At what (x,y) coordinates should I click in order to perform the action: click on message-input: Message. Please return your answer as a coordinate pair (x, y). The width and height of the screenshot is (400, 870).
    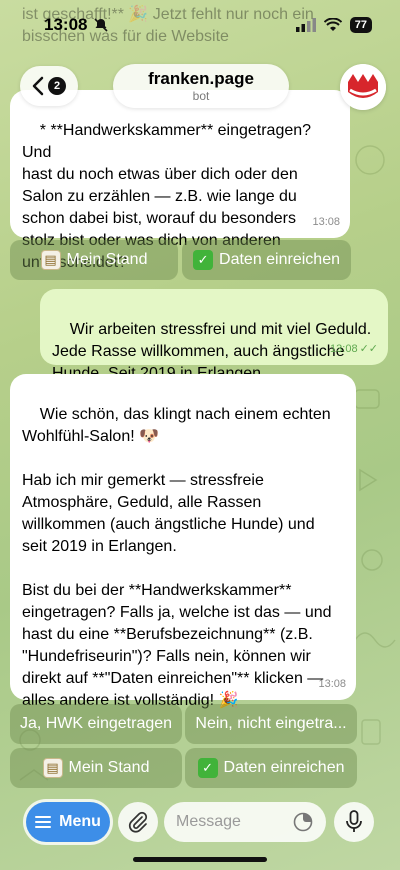
    Looking at the image, I should click on (245, 822).